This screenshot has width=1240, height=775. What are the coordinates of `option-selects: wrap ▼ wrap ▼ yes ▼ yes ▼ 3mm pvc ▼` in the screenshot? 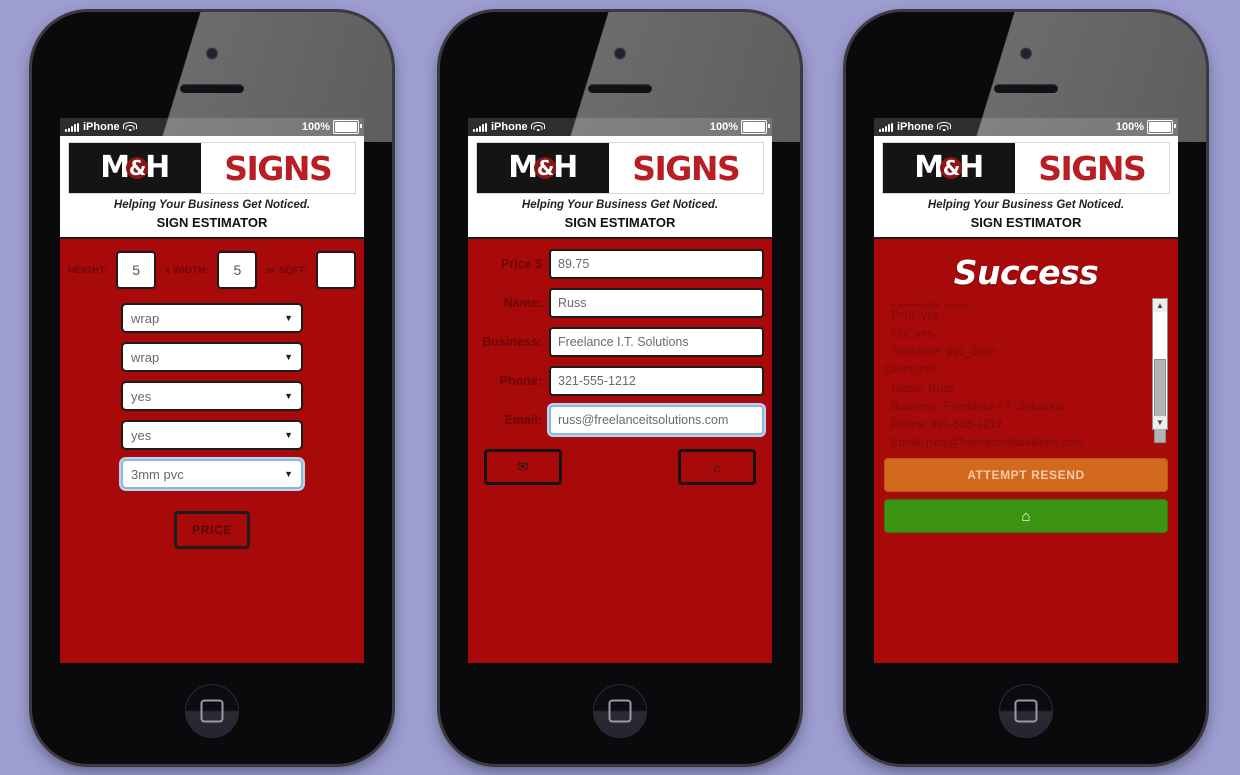 It's located at (212, 396).